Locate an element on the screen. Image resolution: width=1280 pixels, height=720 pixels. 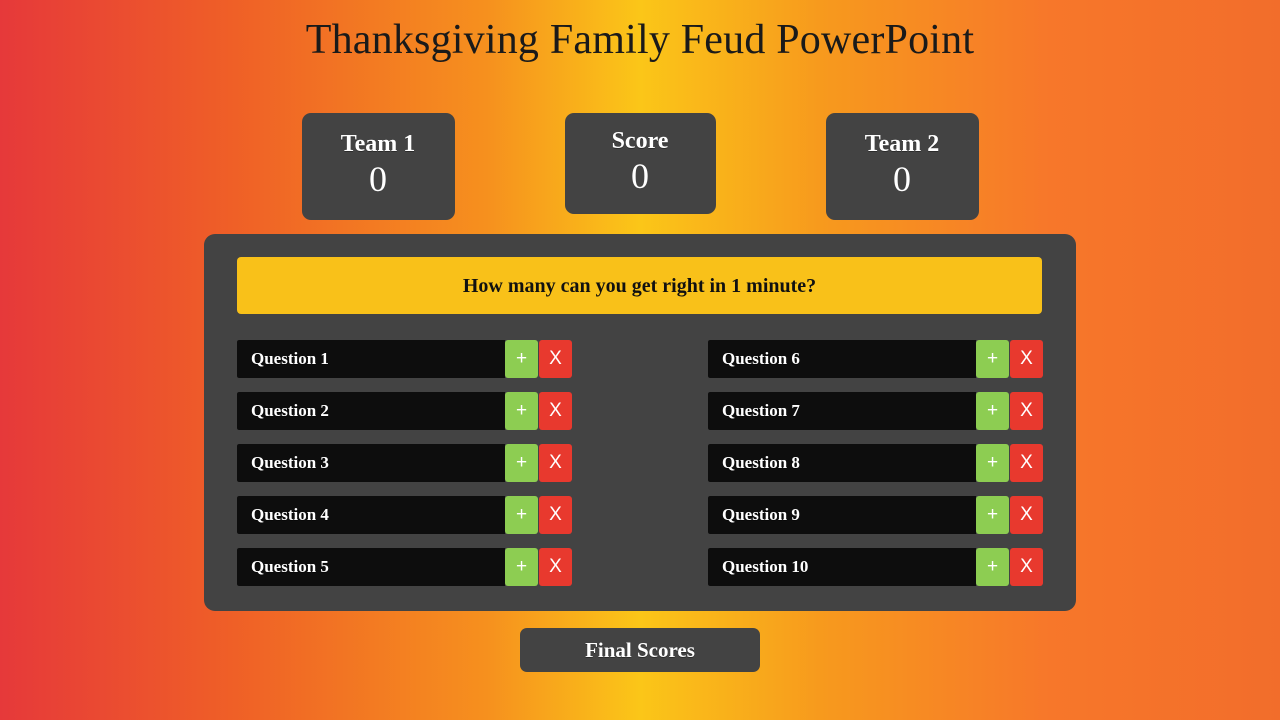
prompt-banner-text: How many can you get right in 1 minute? is located at coordinates (639, 285).